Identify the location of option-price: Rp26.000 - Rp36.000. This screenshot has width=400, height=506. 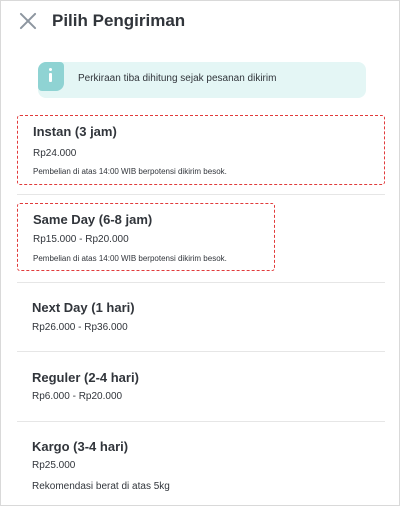
(80, 327).